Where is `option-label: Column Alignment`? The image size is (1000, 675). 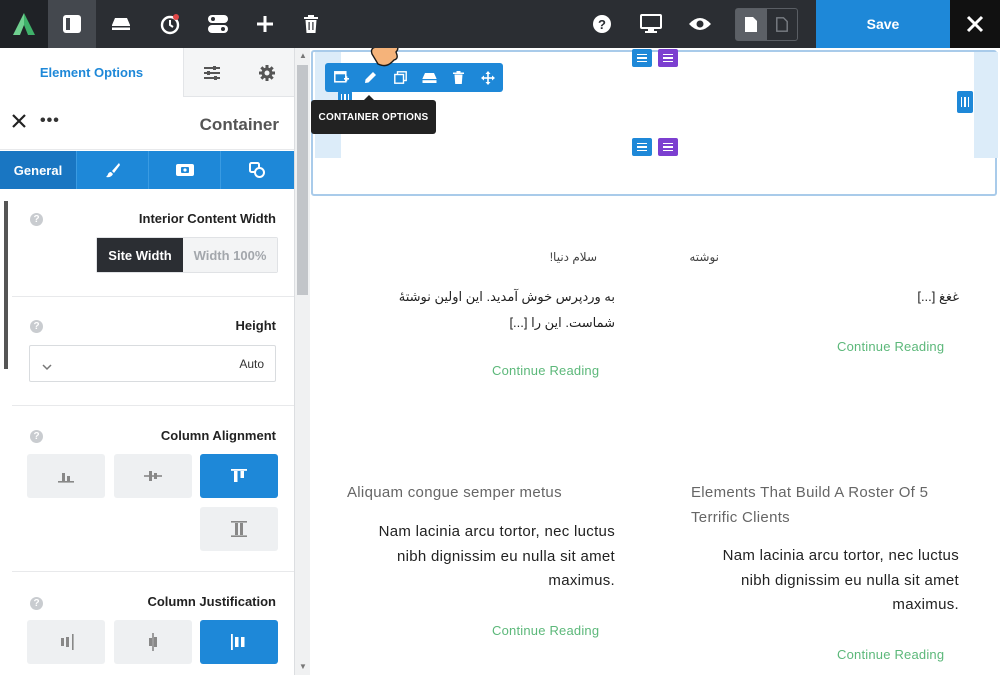 option-label: Column Alignment is located at coordinates (218, 435).